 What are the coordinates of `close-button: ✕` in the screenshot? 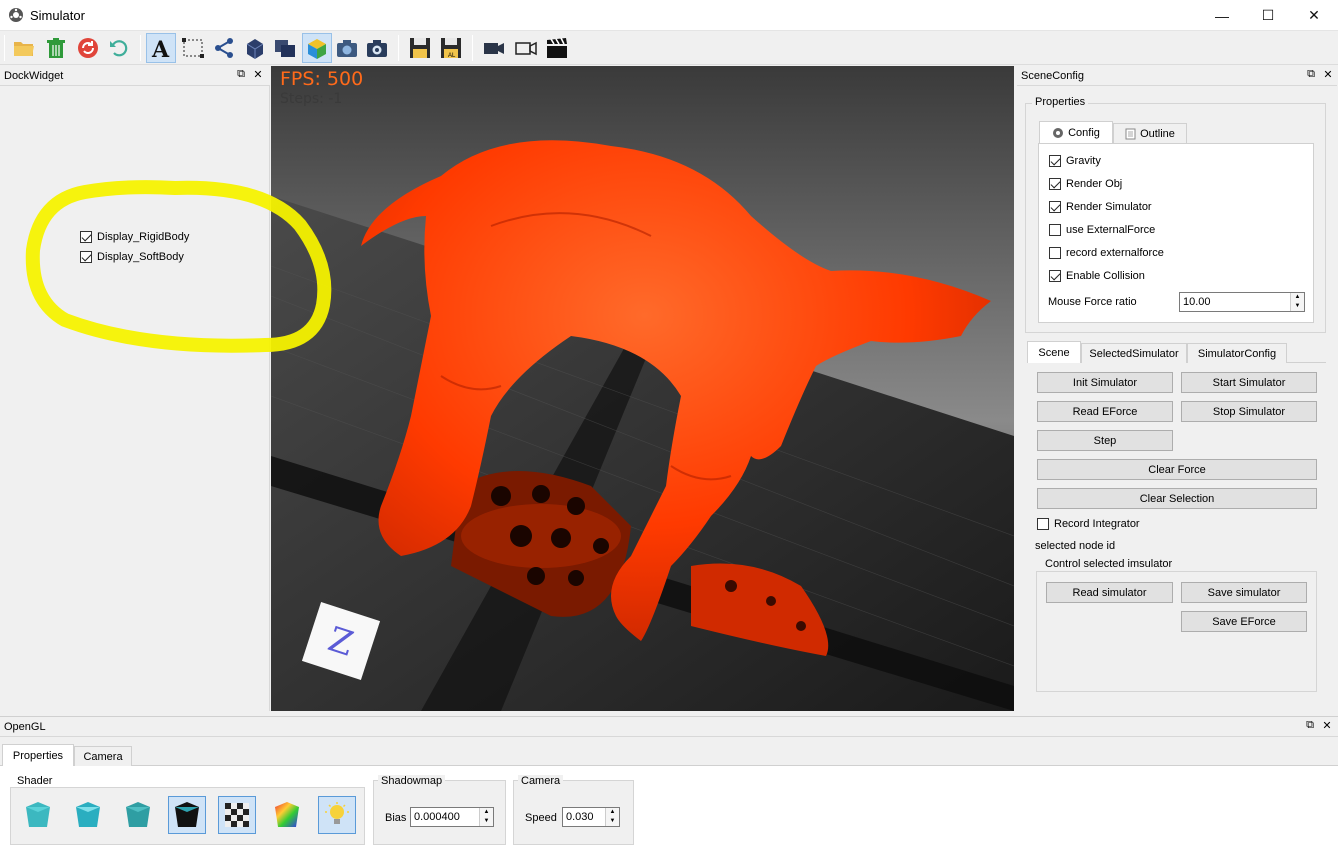 It's located at (1314, 15).